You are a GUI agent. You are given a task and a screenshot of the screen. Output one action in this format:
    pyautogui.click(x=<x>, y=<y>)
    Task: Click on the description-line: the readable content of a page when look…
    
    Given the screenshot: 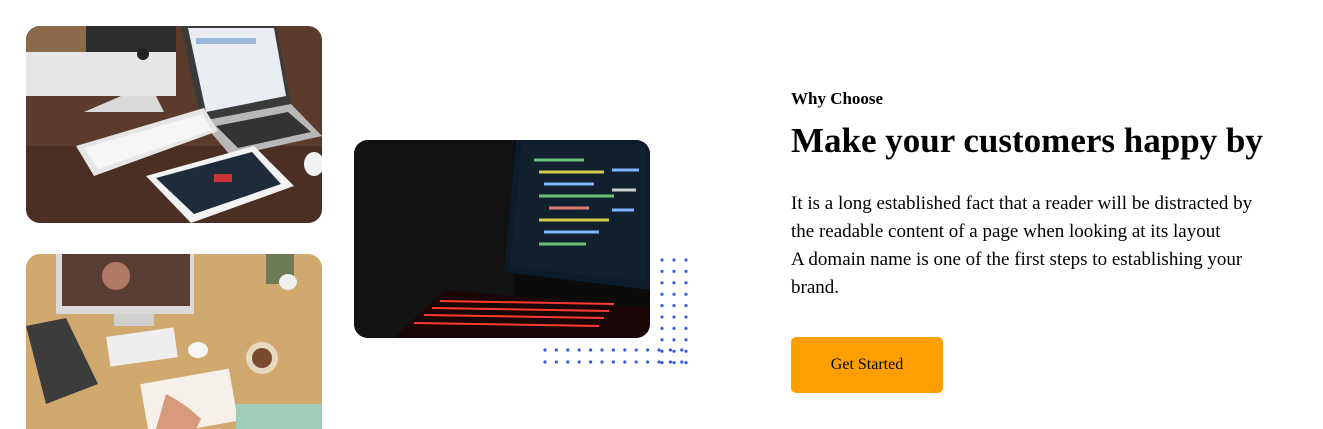 What is the action you would take?
    pyautogui.click(x=1006, y=231)
    